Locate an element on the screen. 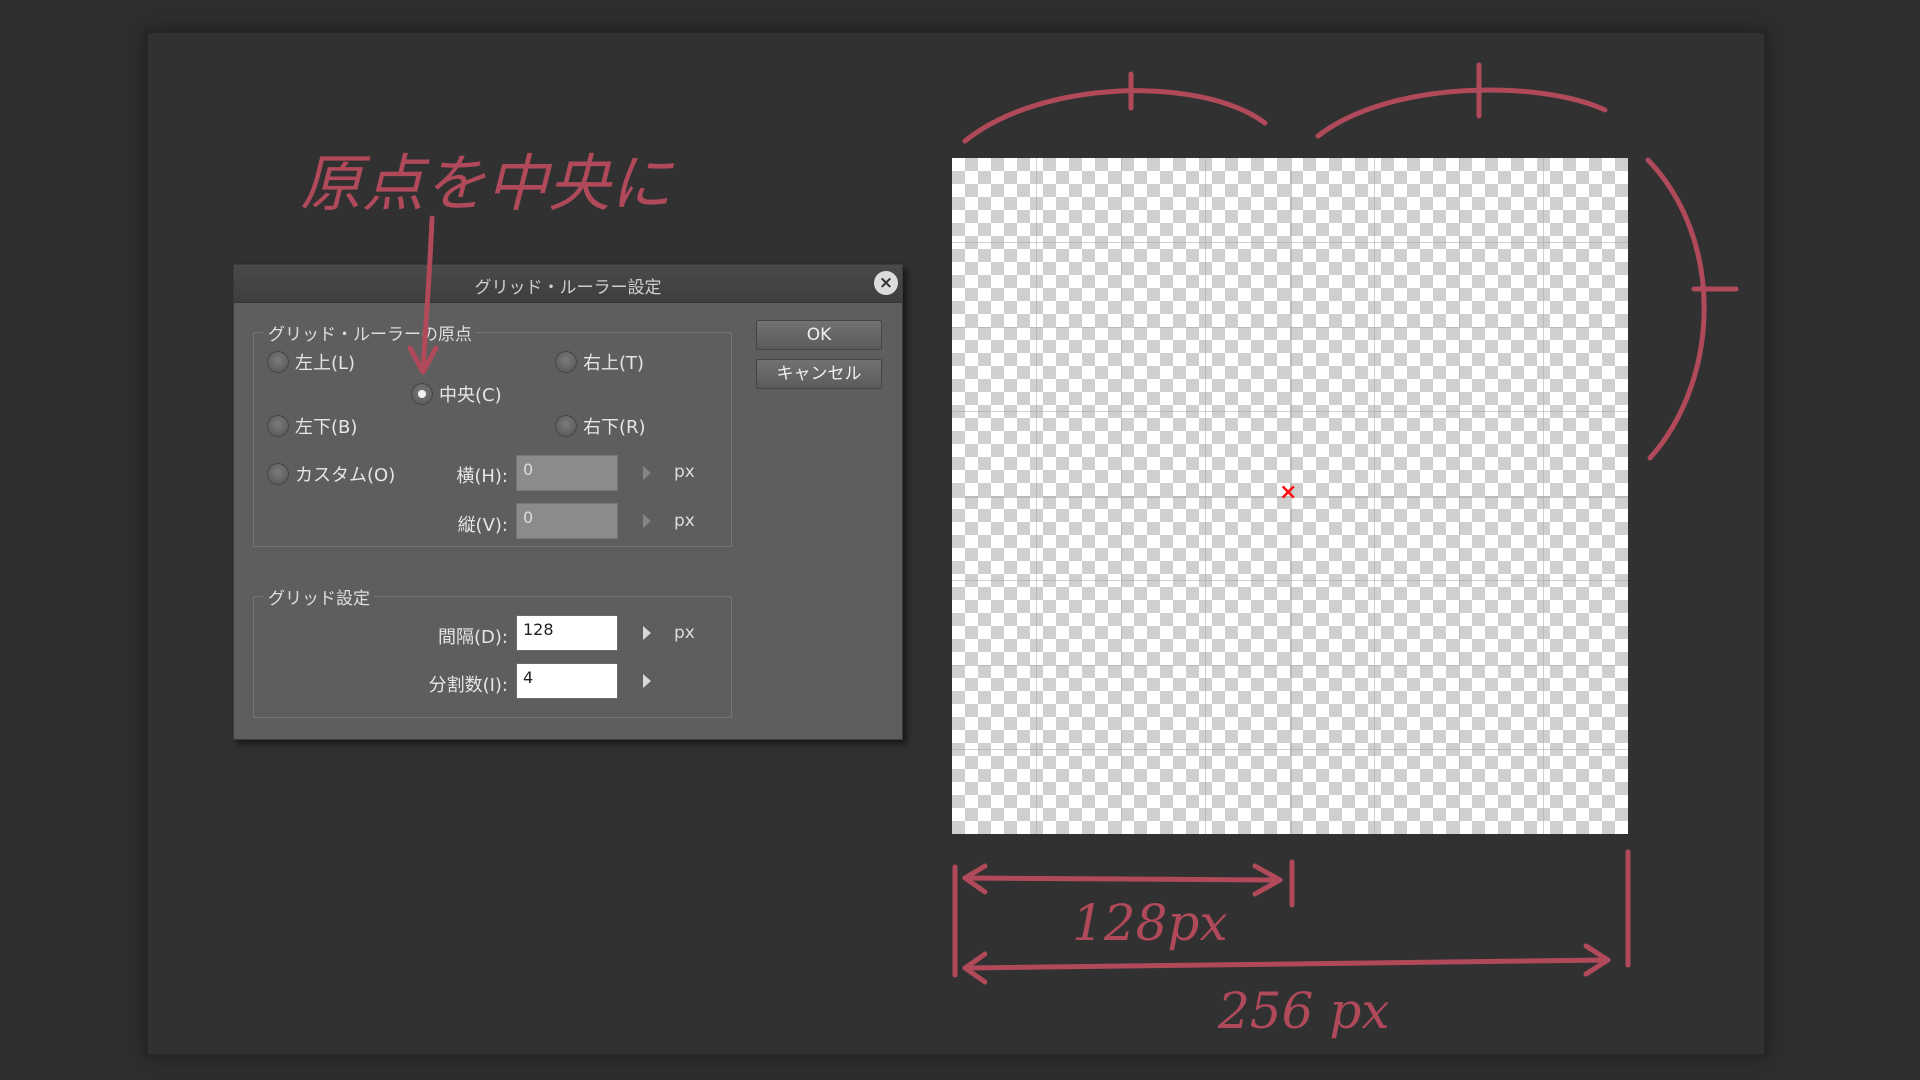 The height and width of the screenshot is (1080, 1920). note-arrow-shaft is located at coordinates (427, 294).